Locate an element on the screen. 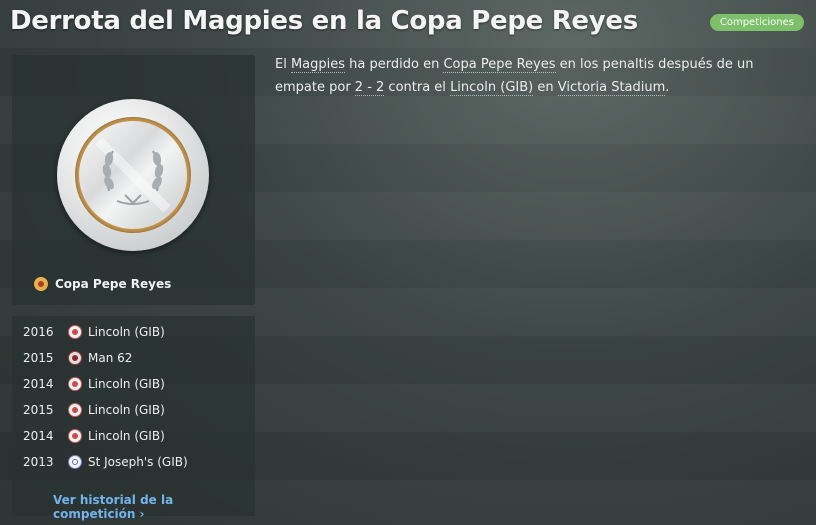  history-row: 2015 Lincoln (GIB) is located at coordinates (94, 410).